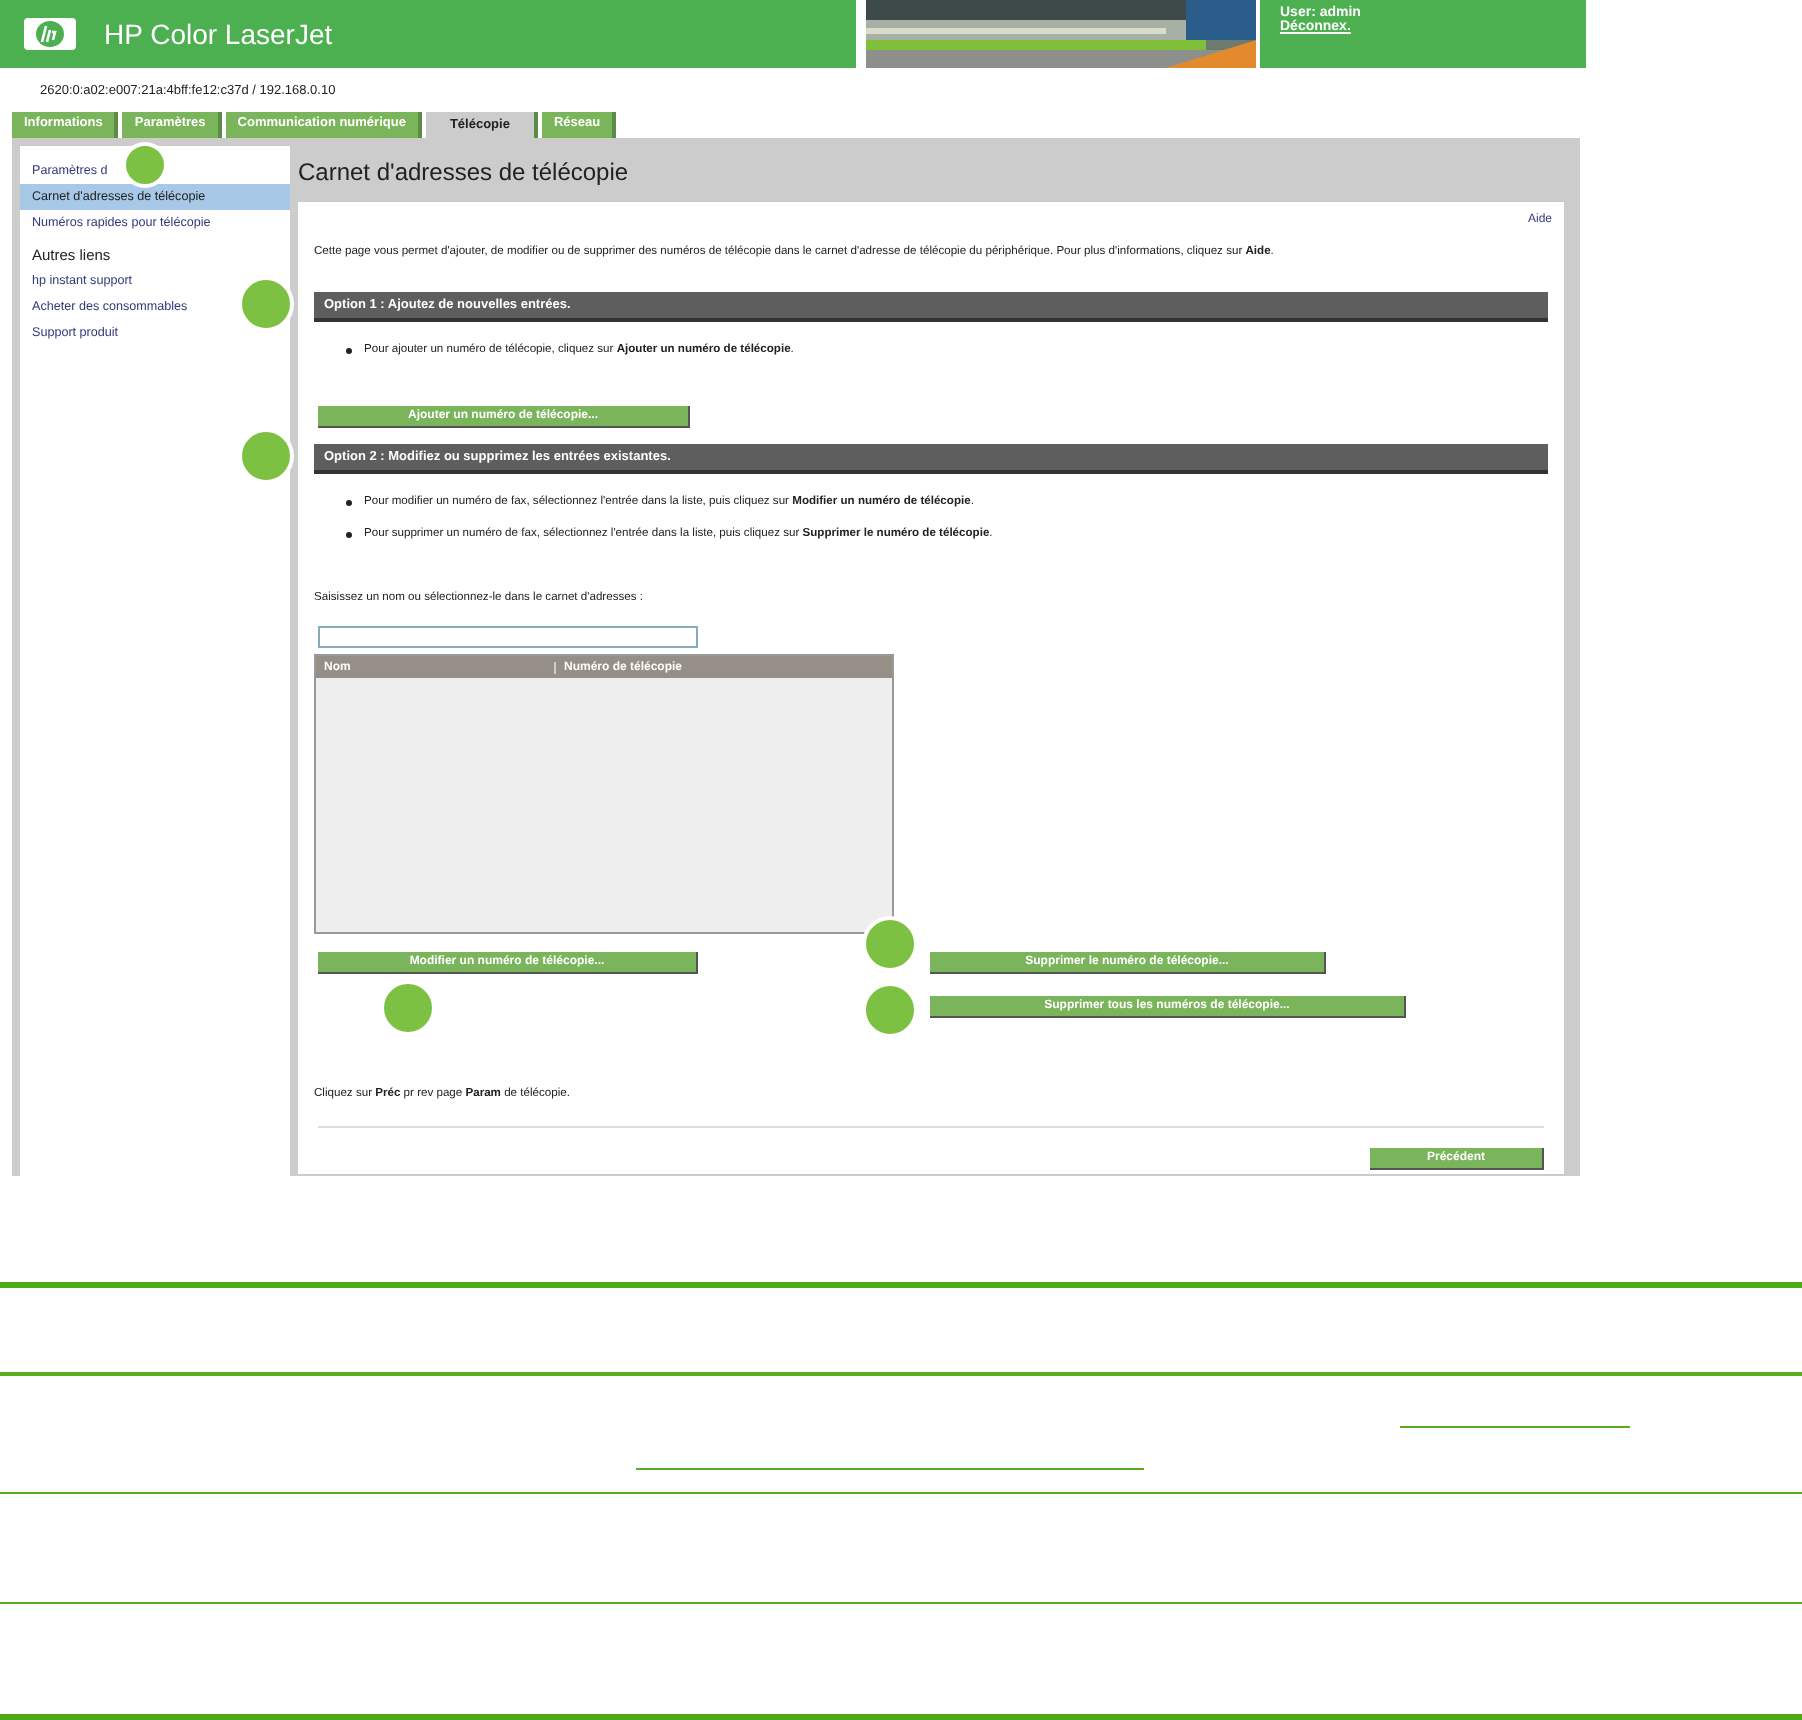  Describe the element at coordinates (464, 173) in the screenshot. I see `page-title: Carnet d'adresses de télécopie` at that location.